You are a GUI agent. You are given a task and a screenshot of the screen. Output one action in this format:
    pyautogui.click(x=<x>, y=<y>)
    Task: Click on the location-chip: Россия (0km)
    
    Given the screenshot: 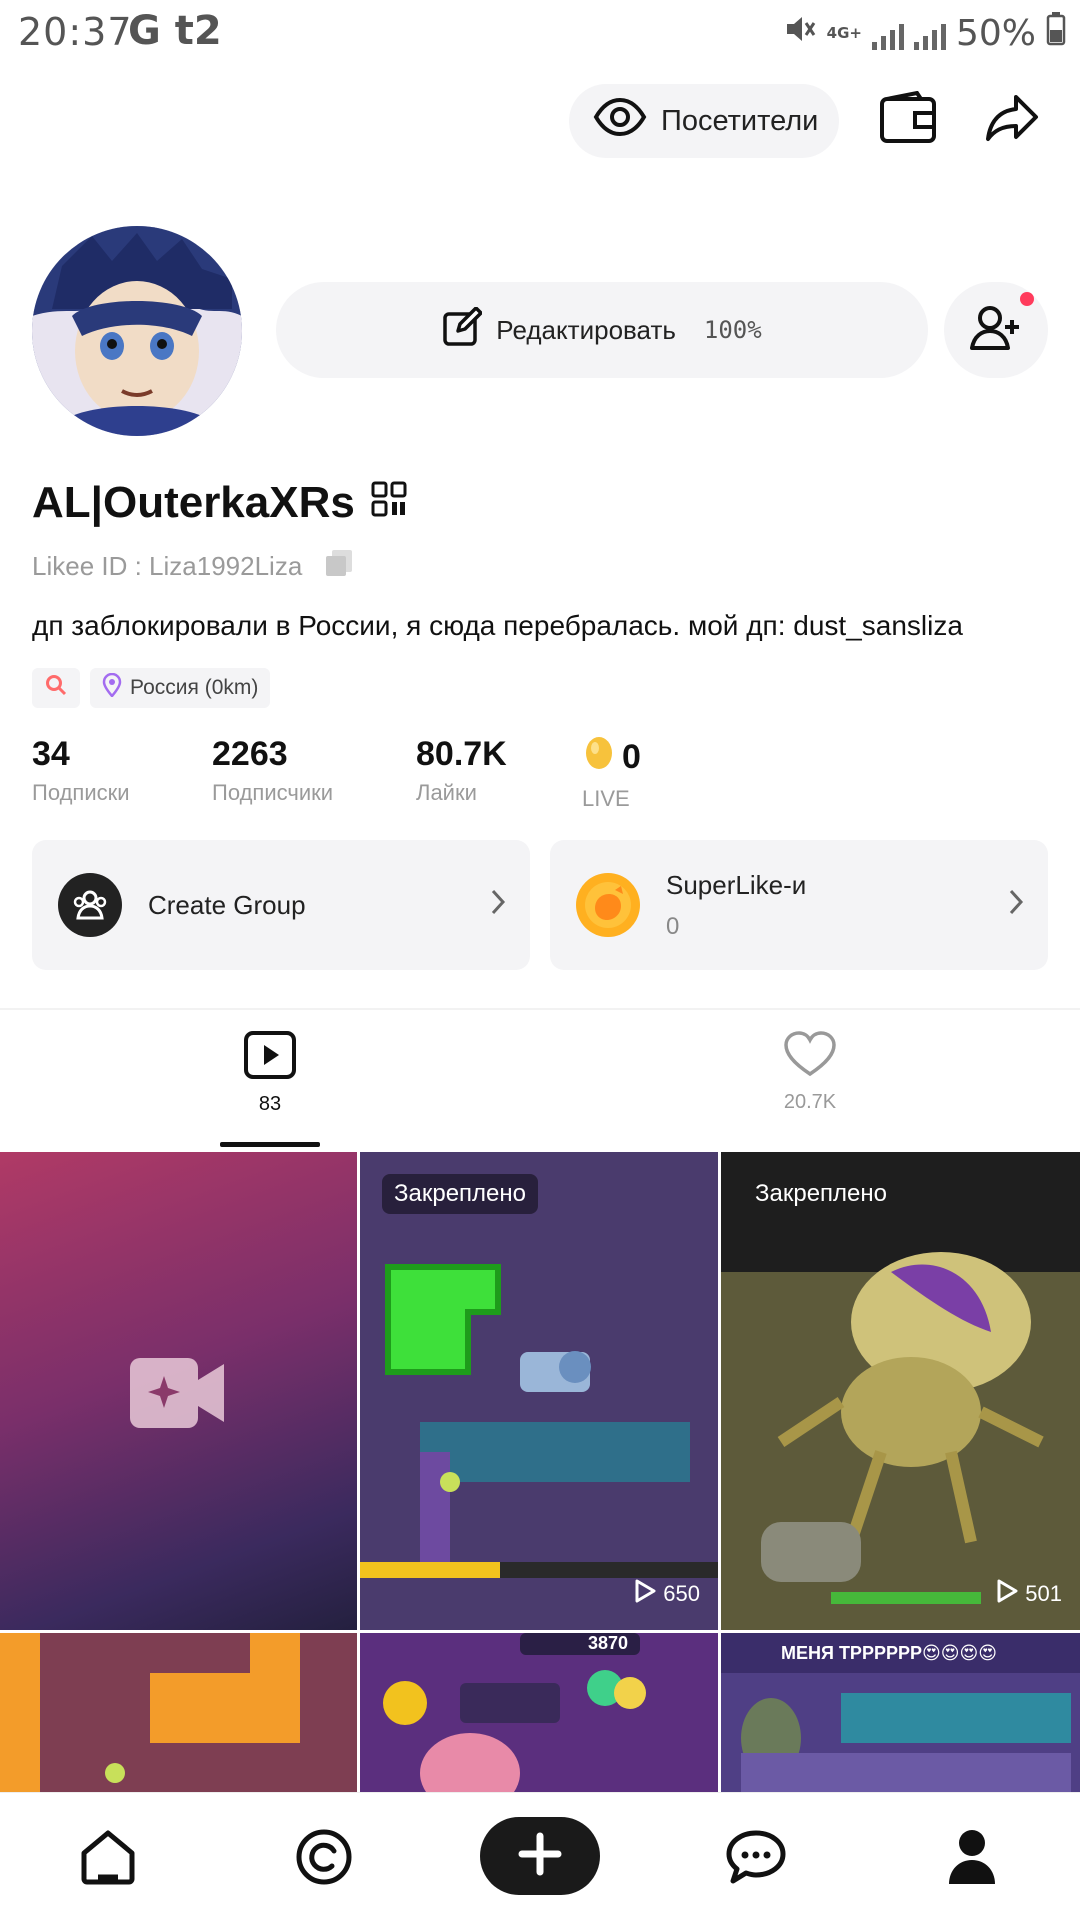 What is the action you would take?
    pyautogui.click(x=180, y=688)
    